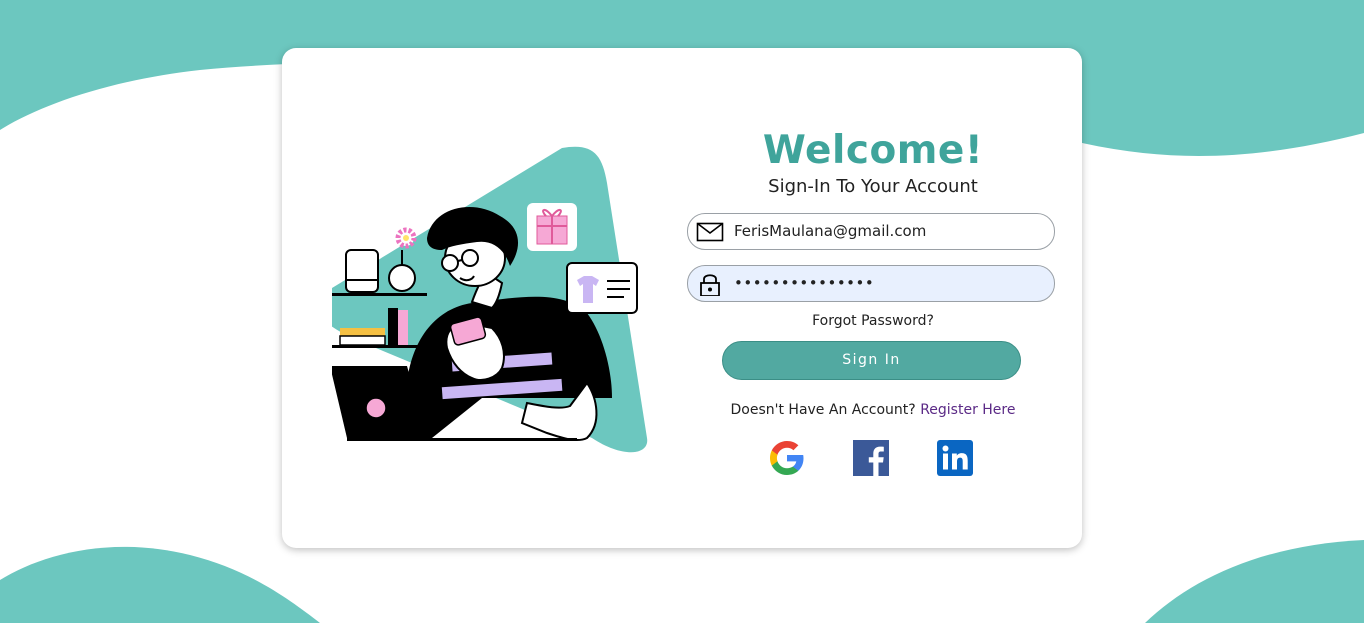 Image resolution: width=1364 pixels, height=623 pixels. What do you see at coordinates (967, 410) in the screenshot?
I see `register-link: Register Here` at bounding box center [967, 410].